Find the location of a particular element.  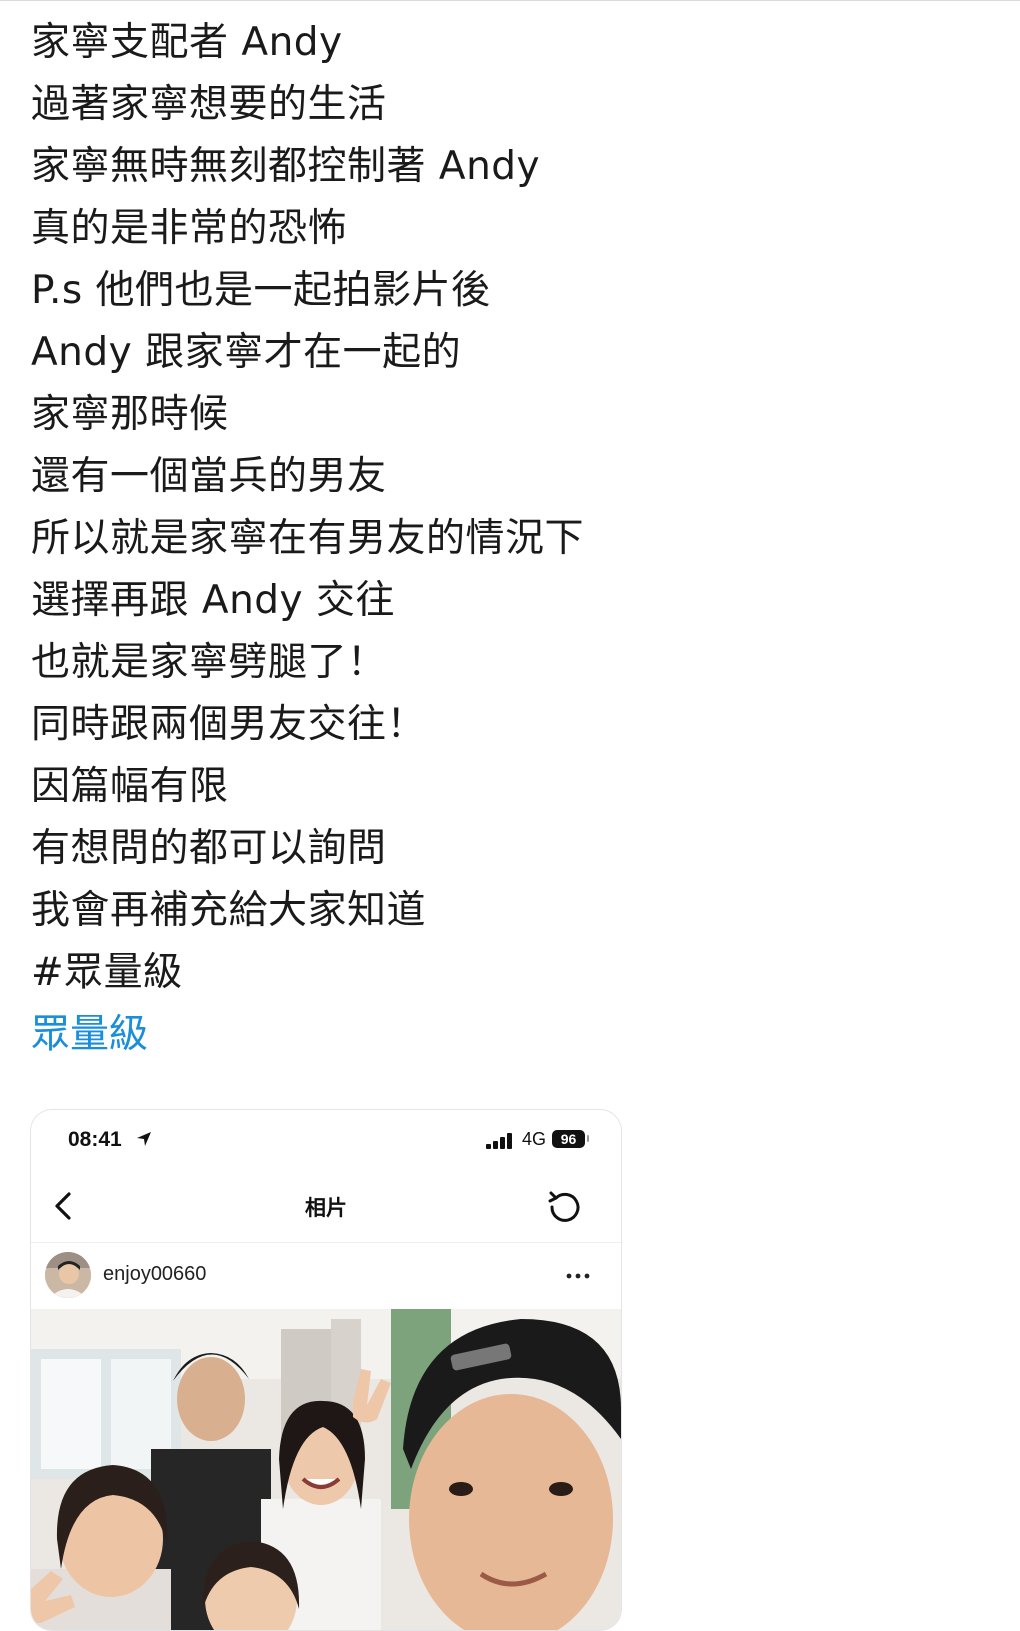

more-horizontal-icon is located at coordinates (578, 1276).